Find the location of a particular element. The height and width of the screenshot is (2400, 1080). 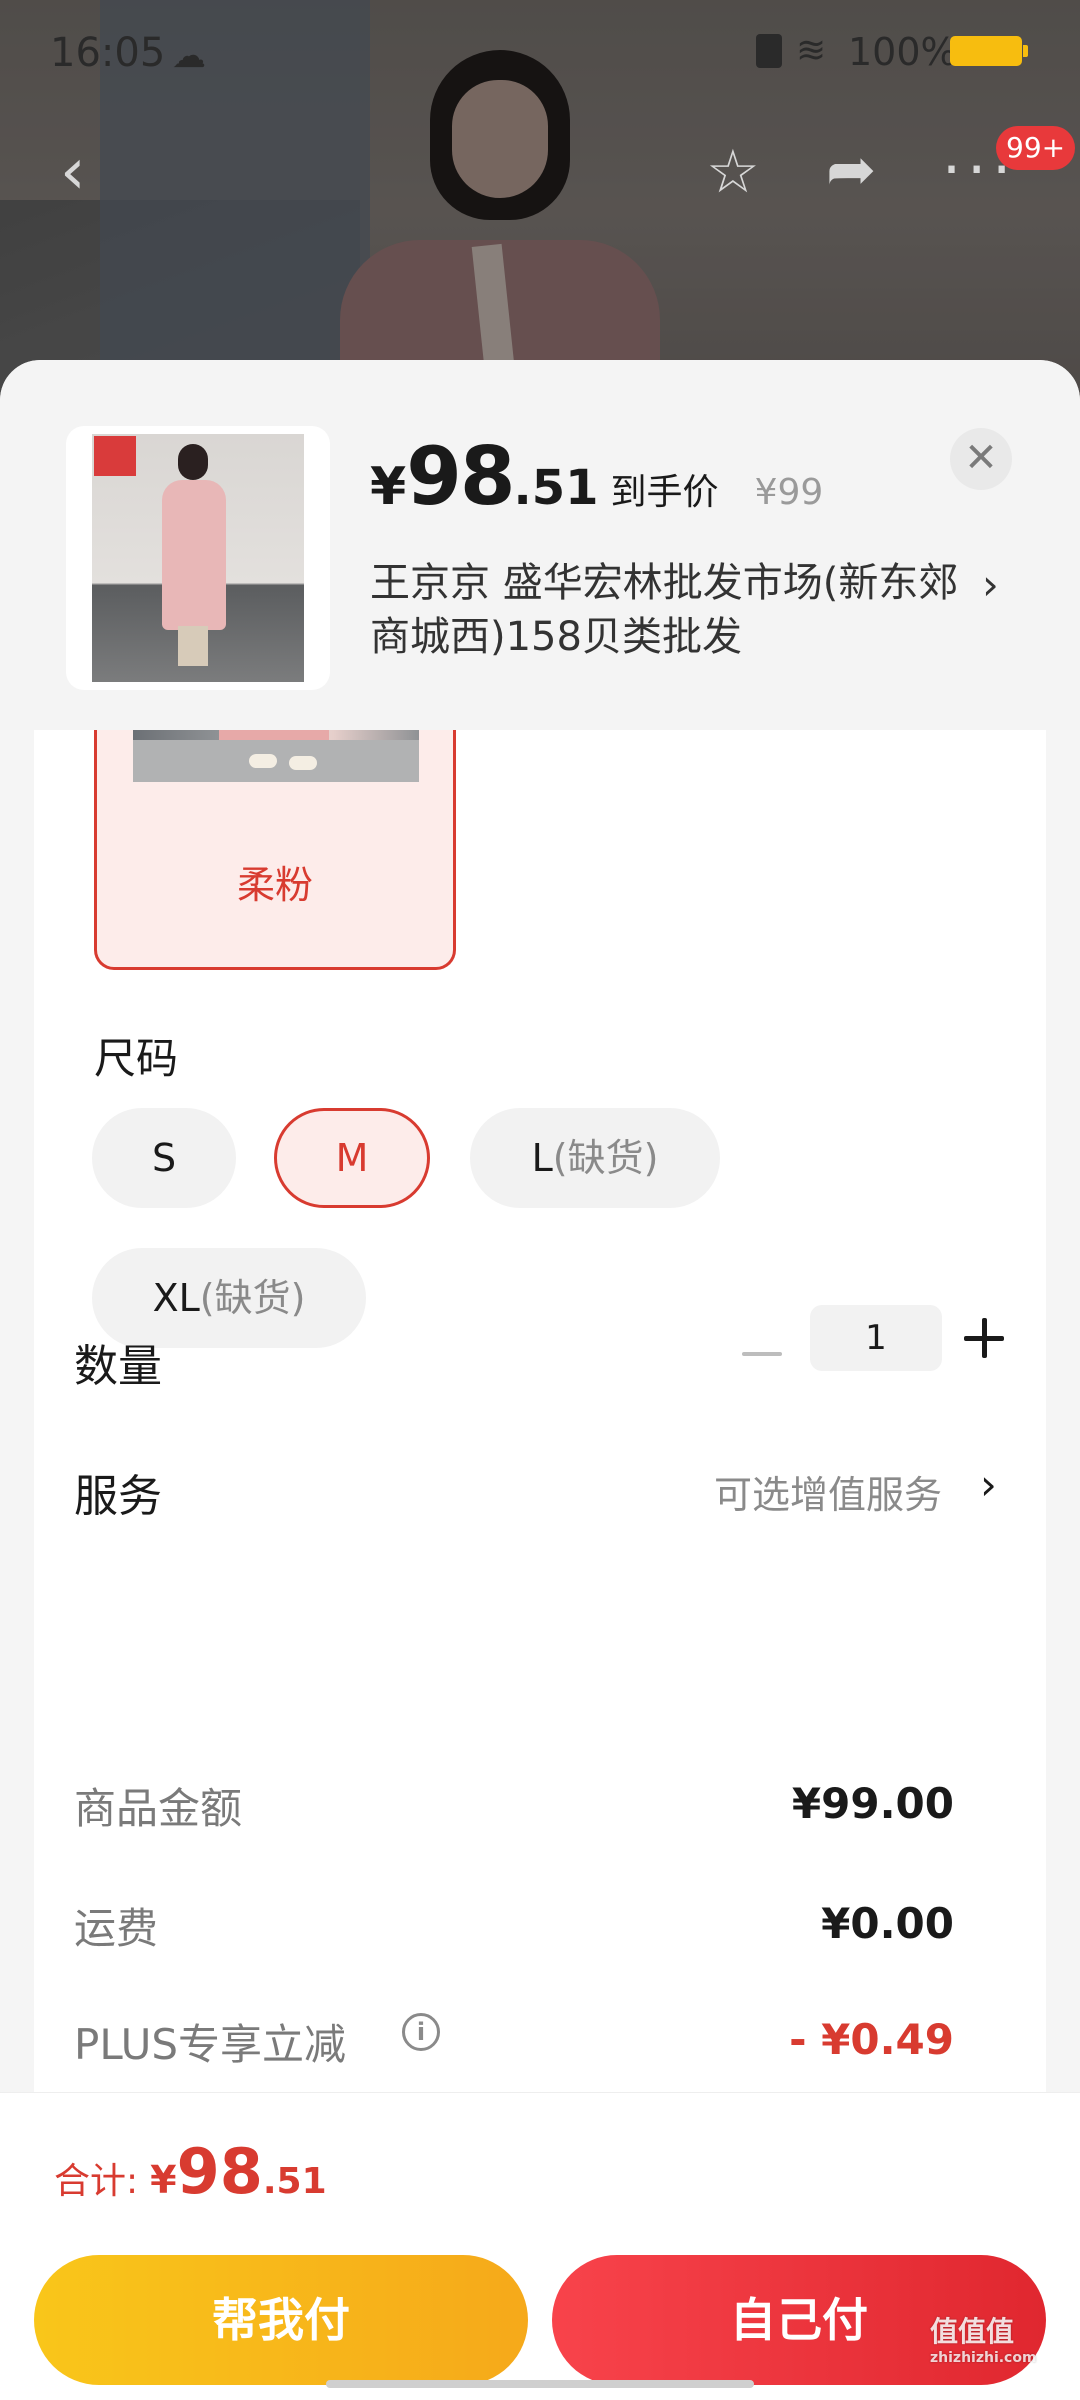

battery-percent: 100% is located at coordinates (902, 52).